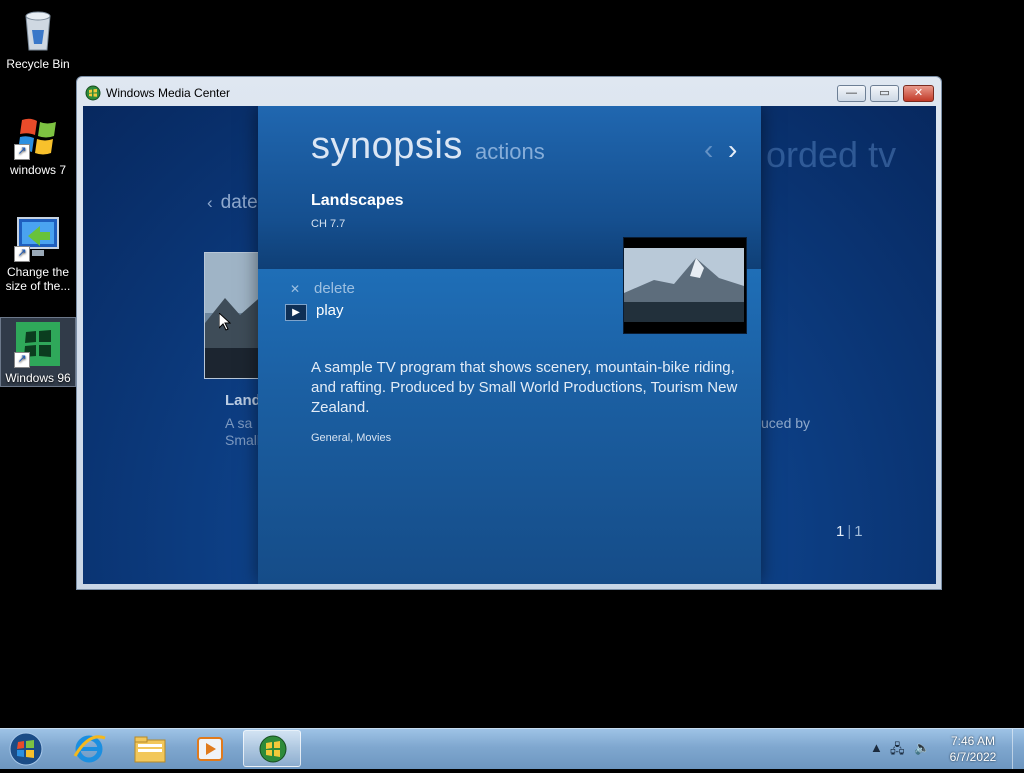  I want to click on recording-thumbnail, so click(235, 315).